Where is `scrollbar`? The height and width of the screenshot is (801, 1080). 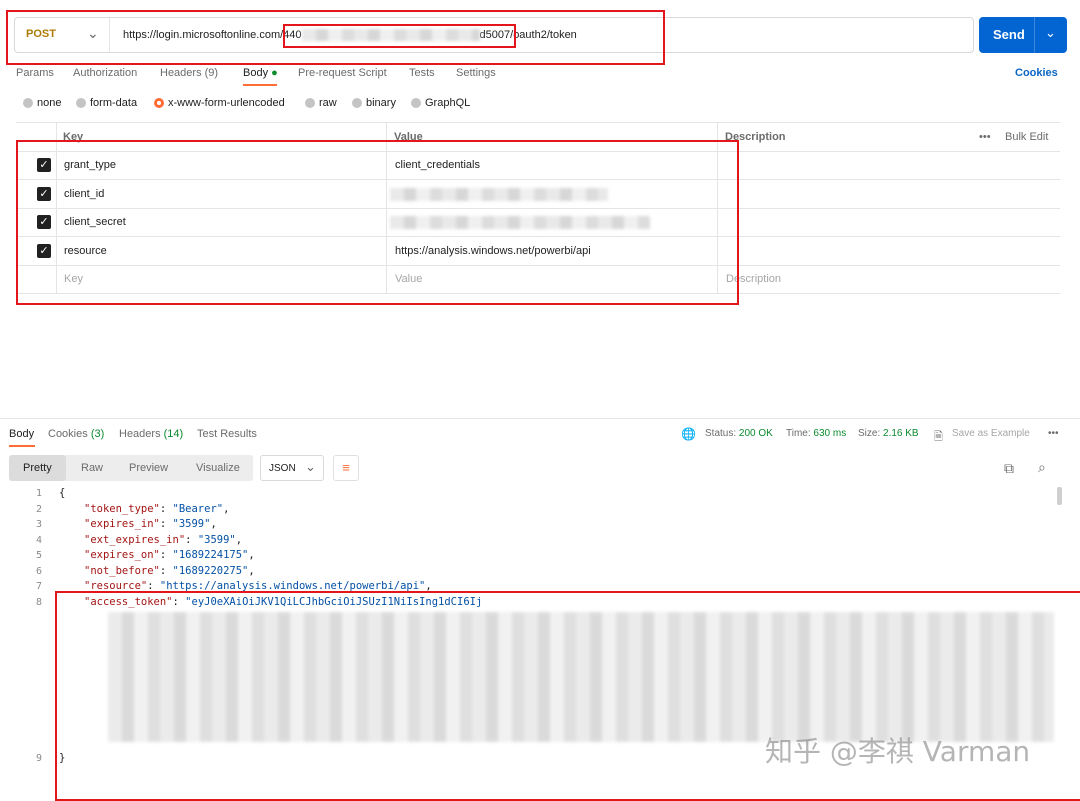
scrollbar is located at coordinates (1059, 496).